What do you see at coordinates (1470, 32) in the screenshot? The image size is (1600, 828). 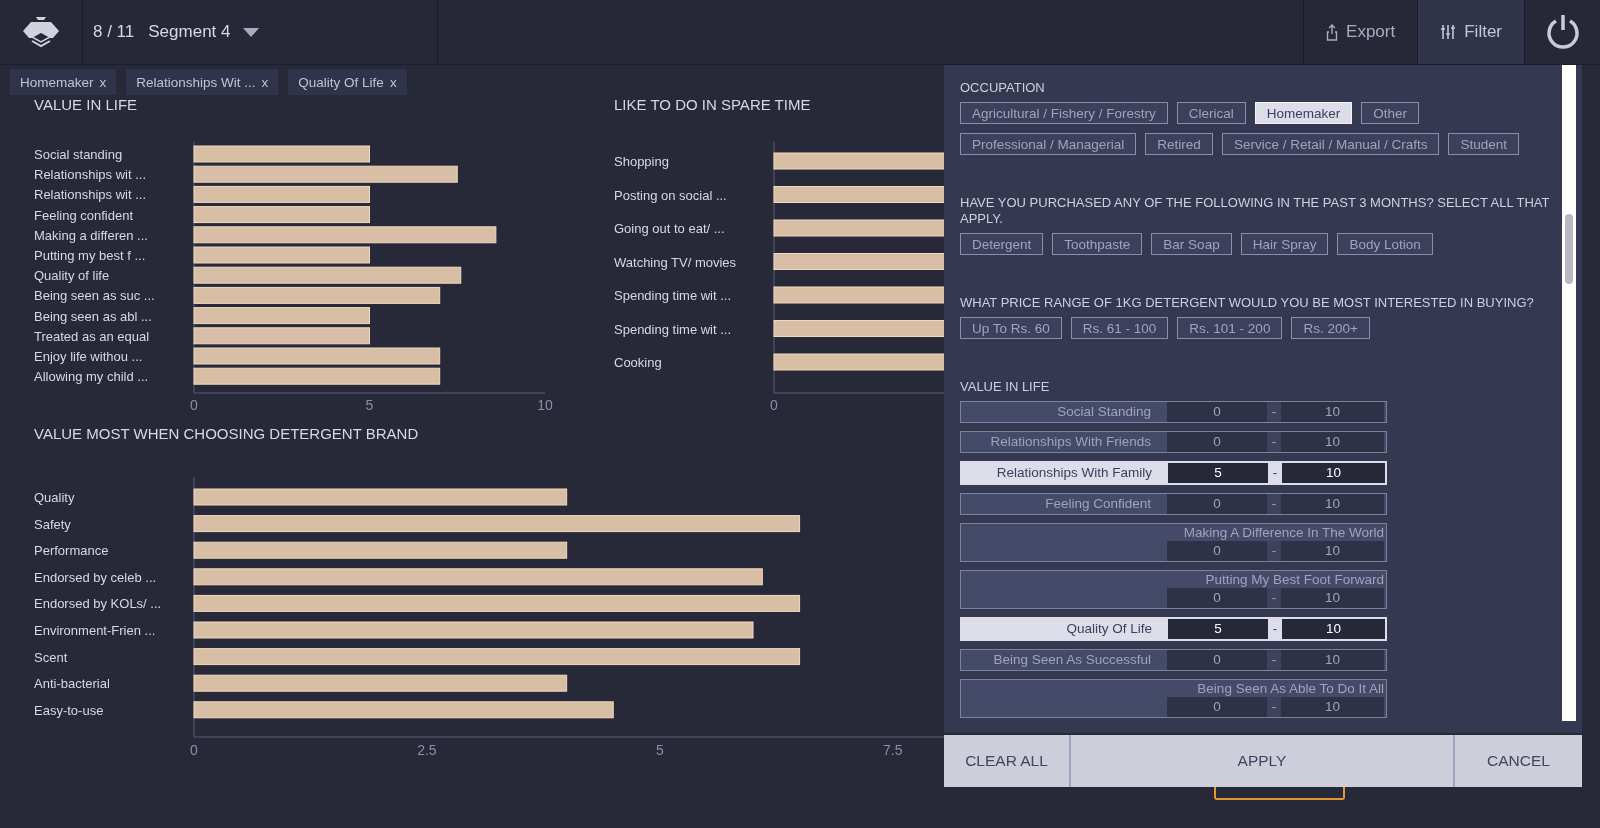 I see `filter-button: Filter` at bounding box center [1470, 32].